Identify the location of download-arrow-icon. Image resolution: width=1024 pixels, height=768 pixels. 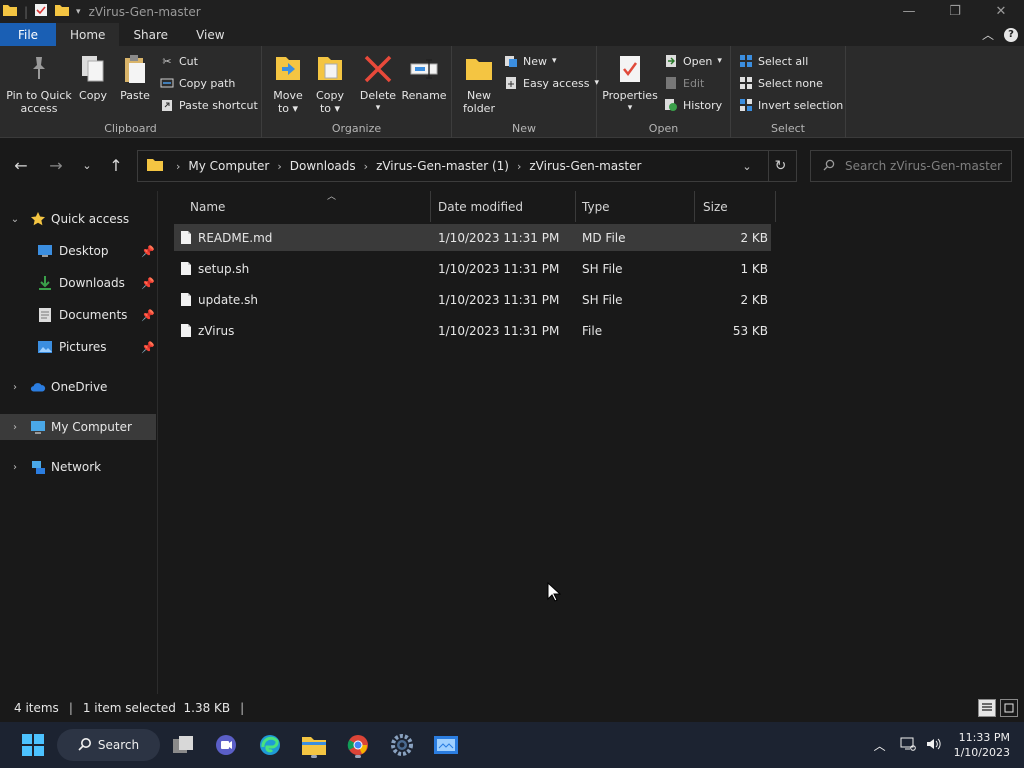
(45, 283).